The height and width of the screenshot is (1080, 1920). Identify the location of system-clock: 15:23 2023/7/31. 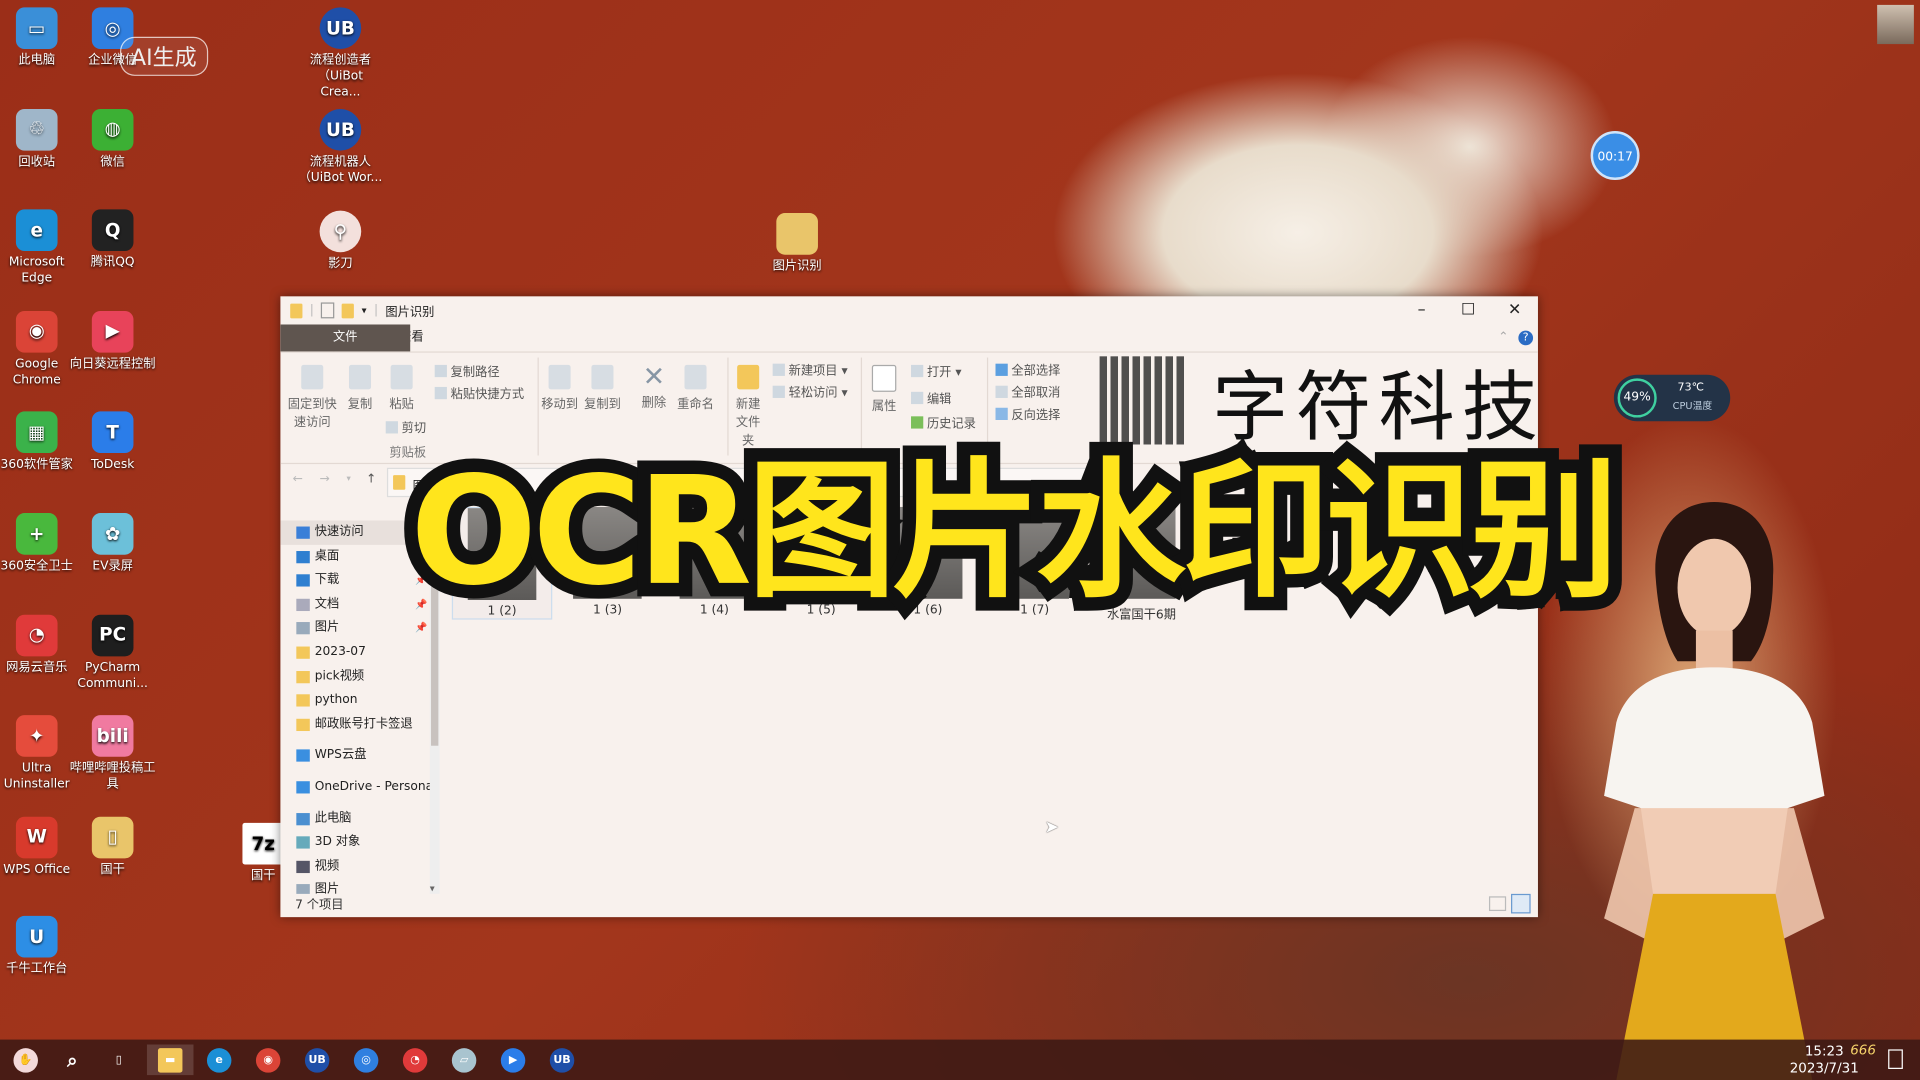
(1824, 1060).